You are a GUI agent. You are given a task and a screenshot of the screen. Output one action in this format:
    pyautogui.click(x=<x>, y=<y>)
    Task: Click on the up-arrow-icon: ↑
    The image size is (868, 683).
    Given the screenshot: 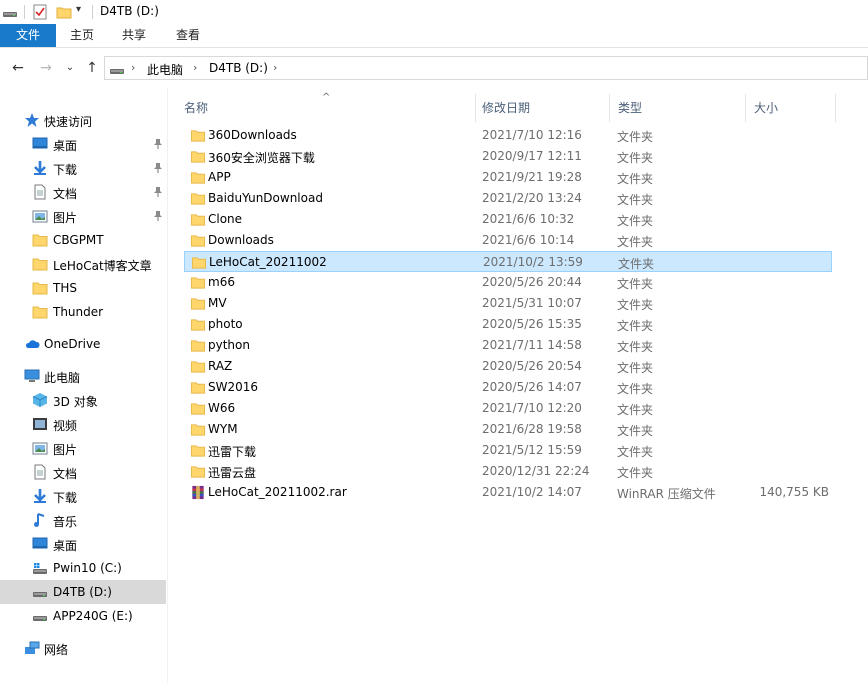 What is the action you would take?
    pyautogui.click(x=92, y=68)
    